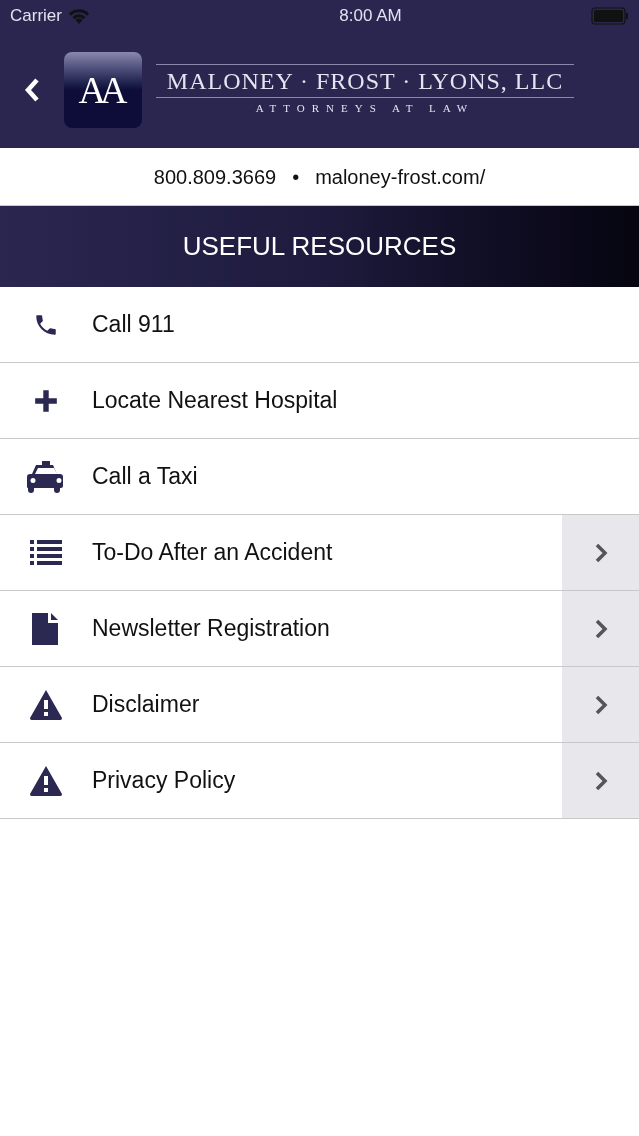 This screenshot has height=1136, width=639. I want to click on menu-item: Newsletter Registration, so click(319, 629).